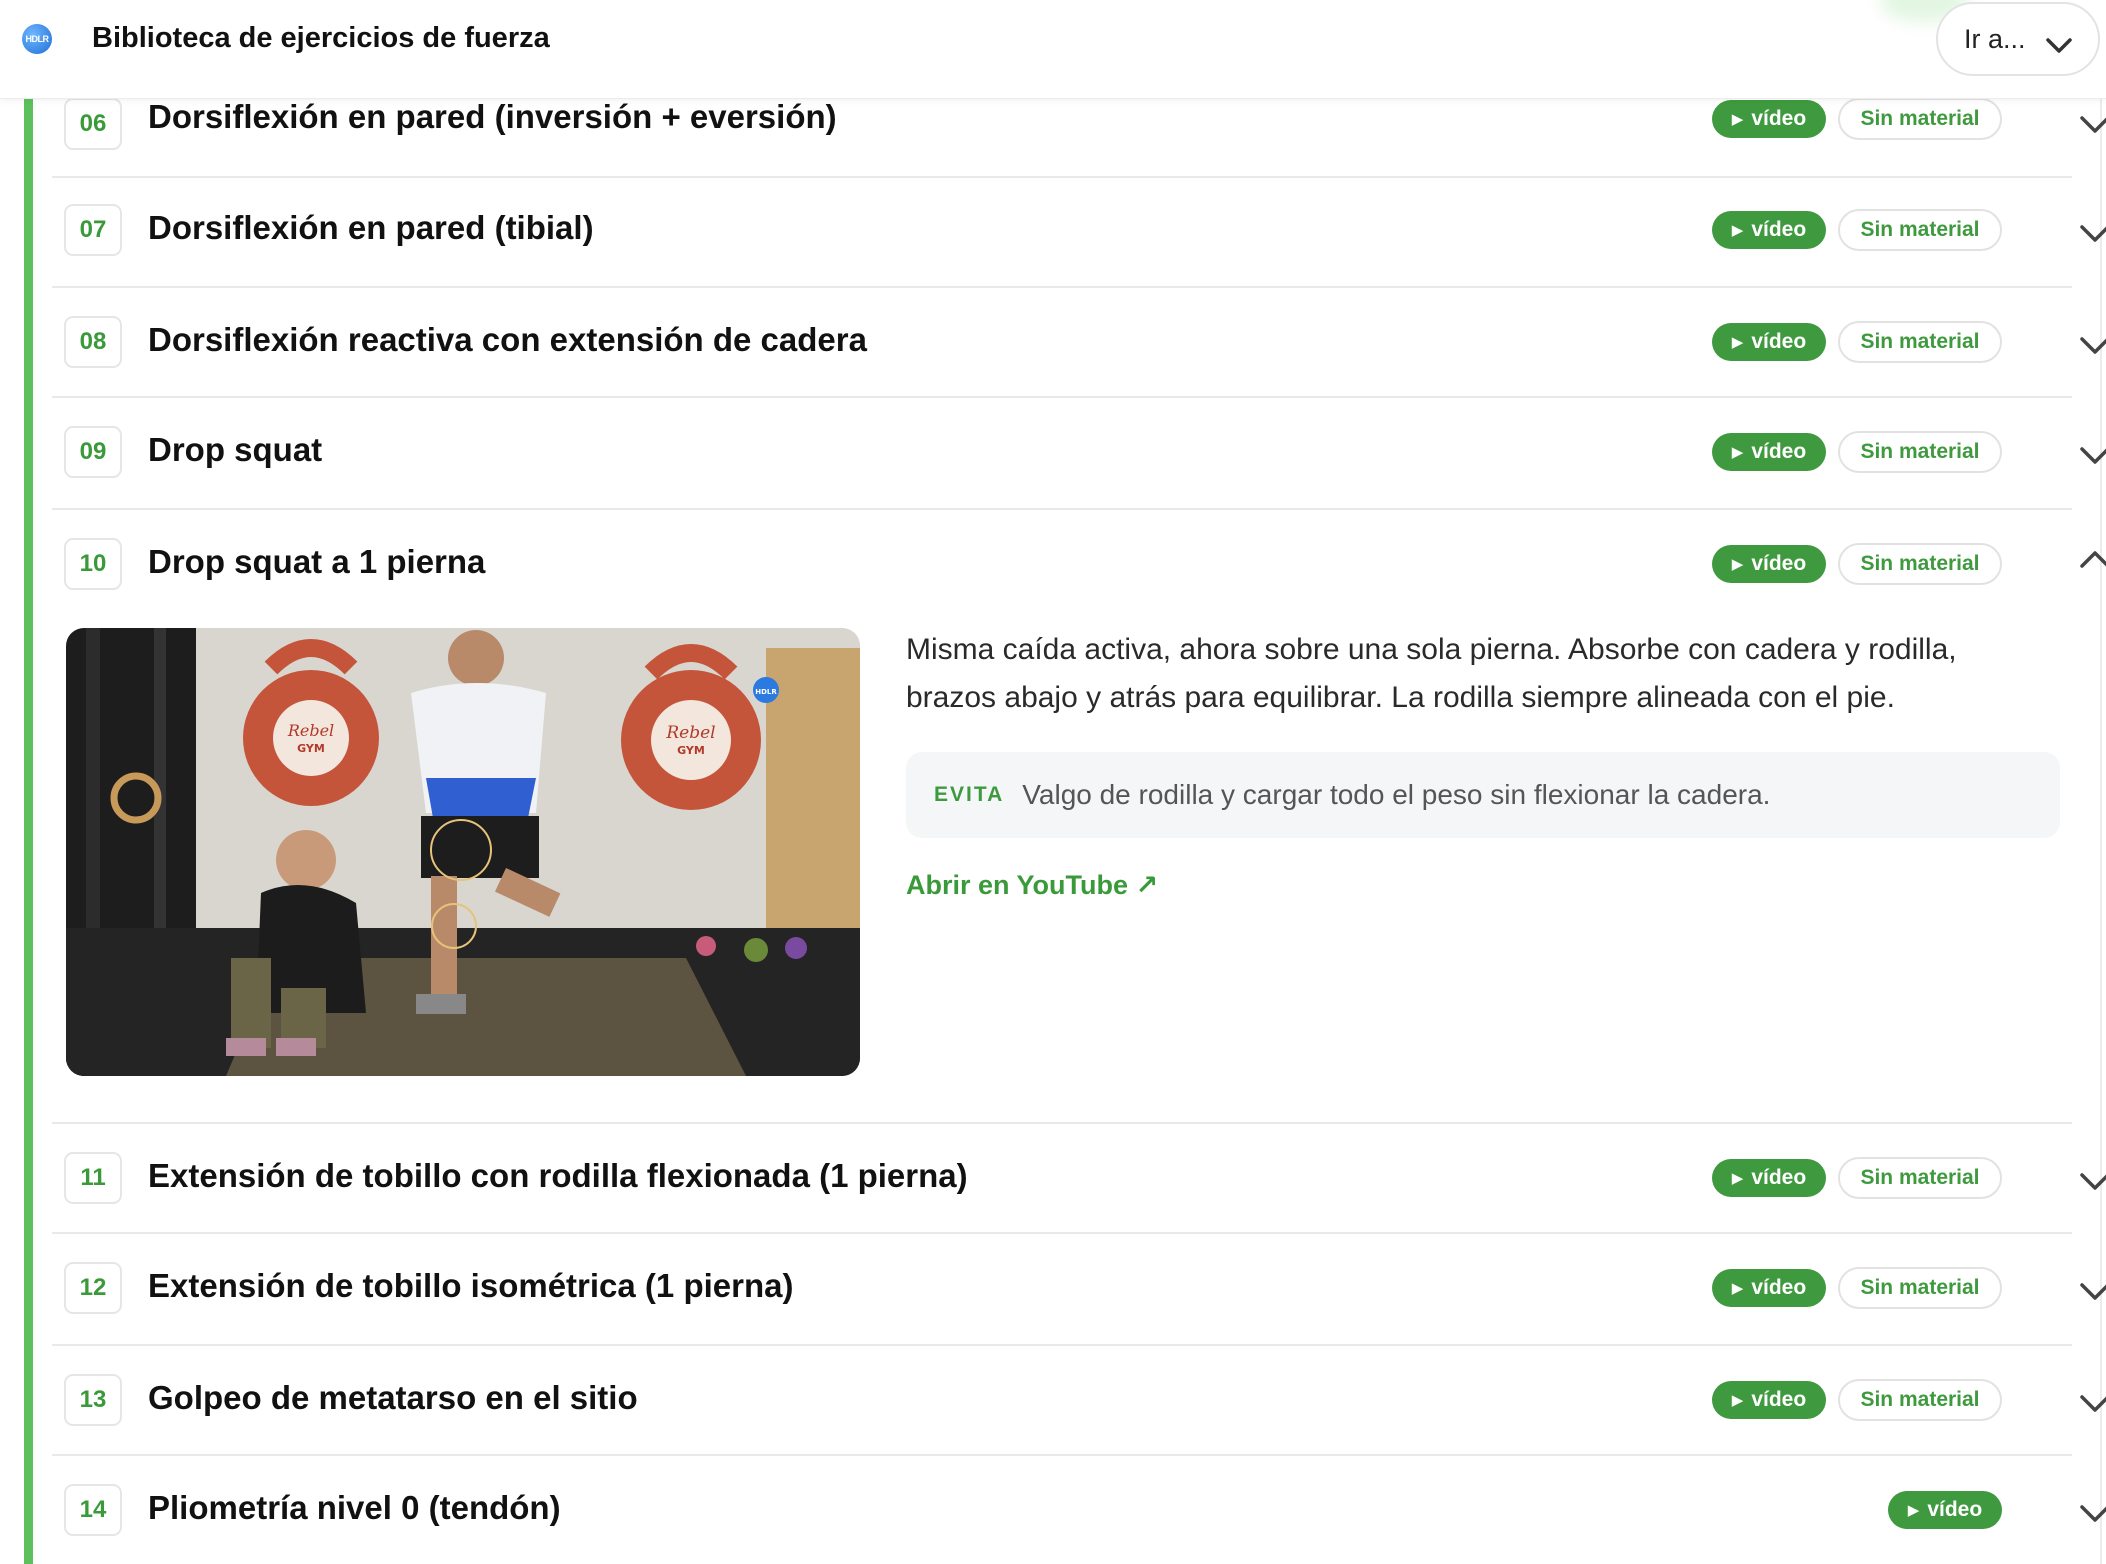  I want to click on exercise-number: 07, so click(93, 230).